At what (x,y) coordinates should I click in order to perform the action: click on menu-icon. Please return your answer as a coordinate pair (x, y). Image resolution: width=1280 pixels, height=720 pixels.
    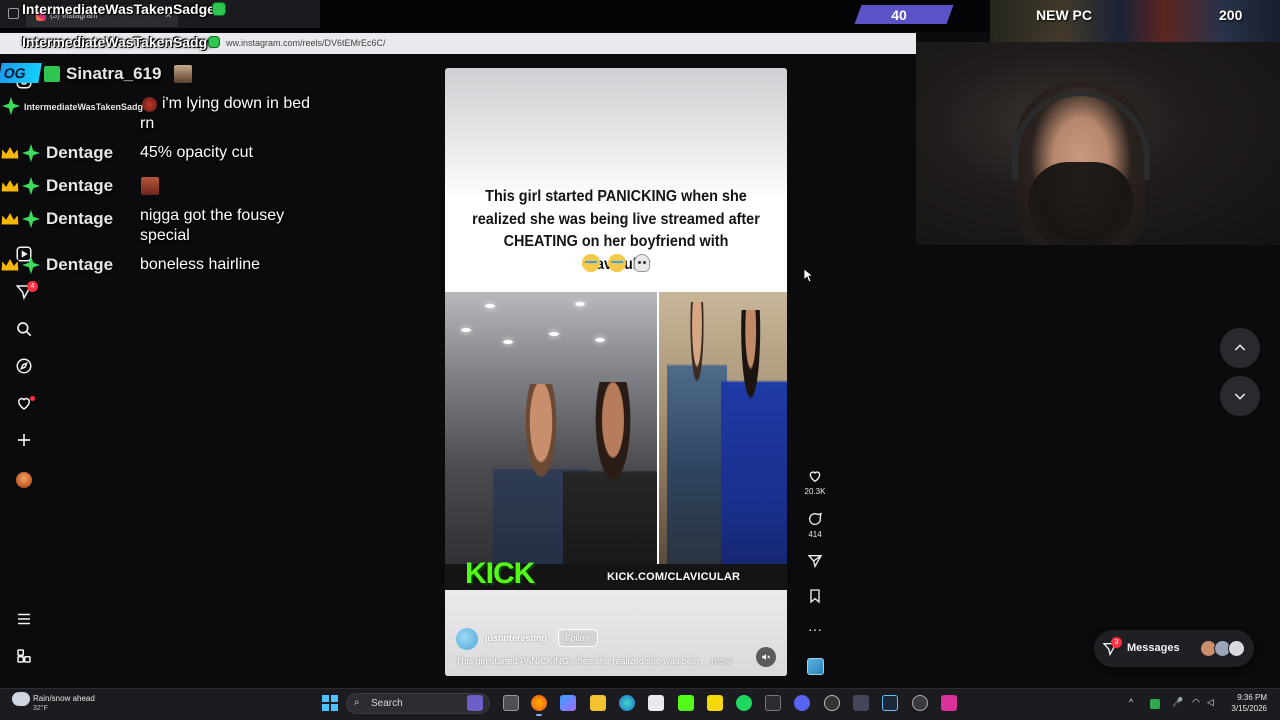
    Looking at the image, I should click on (24, 619).